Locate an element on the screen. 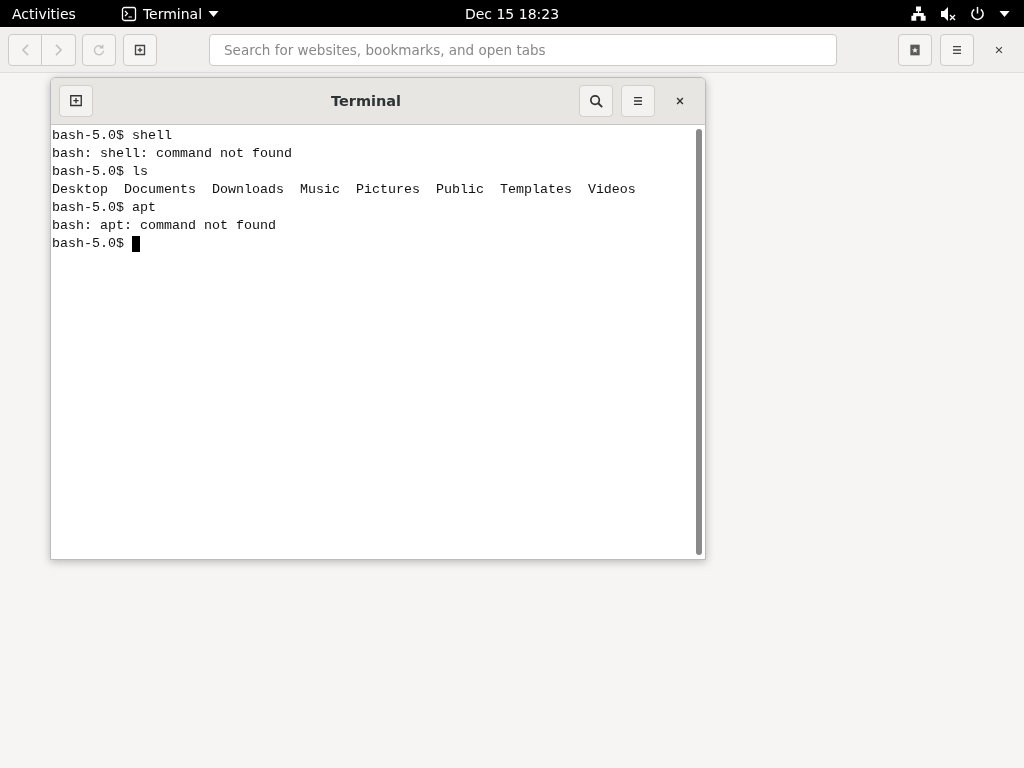 The height and width of the screenshot is (768, 1024). window-title: Terminal is located at coordinates (366, 101).